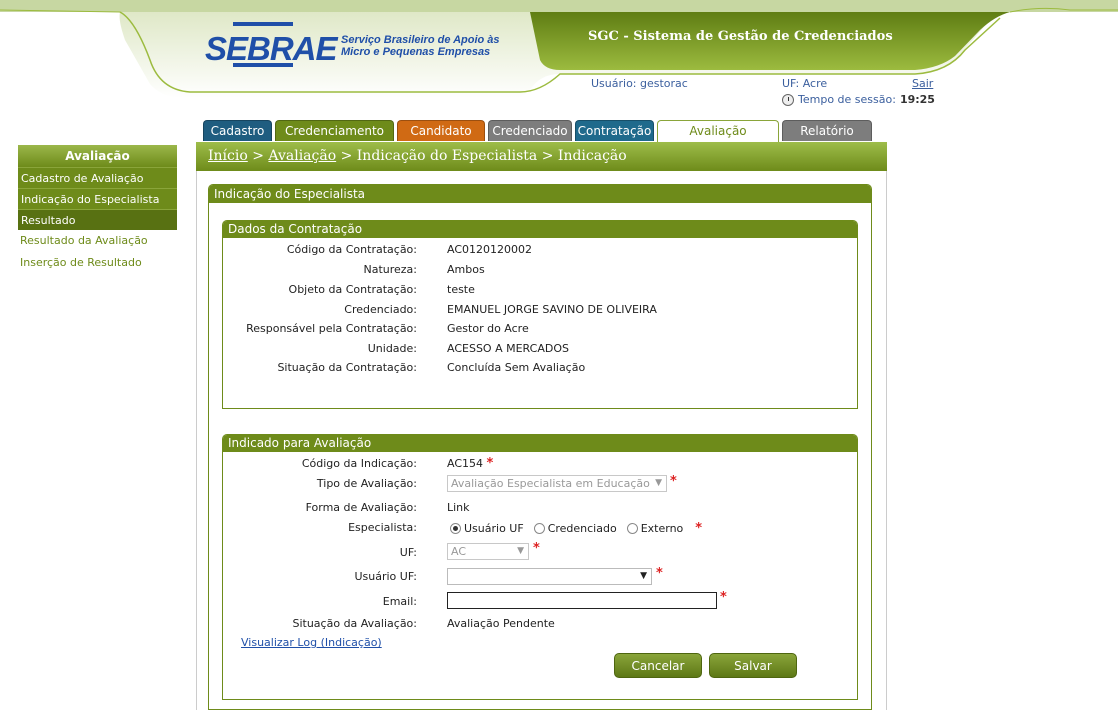 The height and width of the screenshot is (710, 1118). Describe the element at coordinates (827, 130) in the screenshot. I see `tab-relatorio: Relatório` at that location.